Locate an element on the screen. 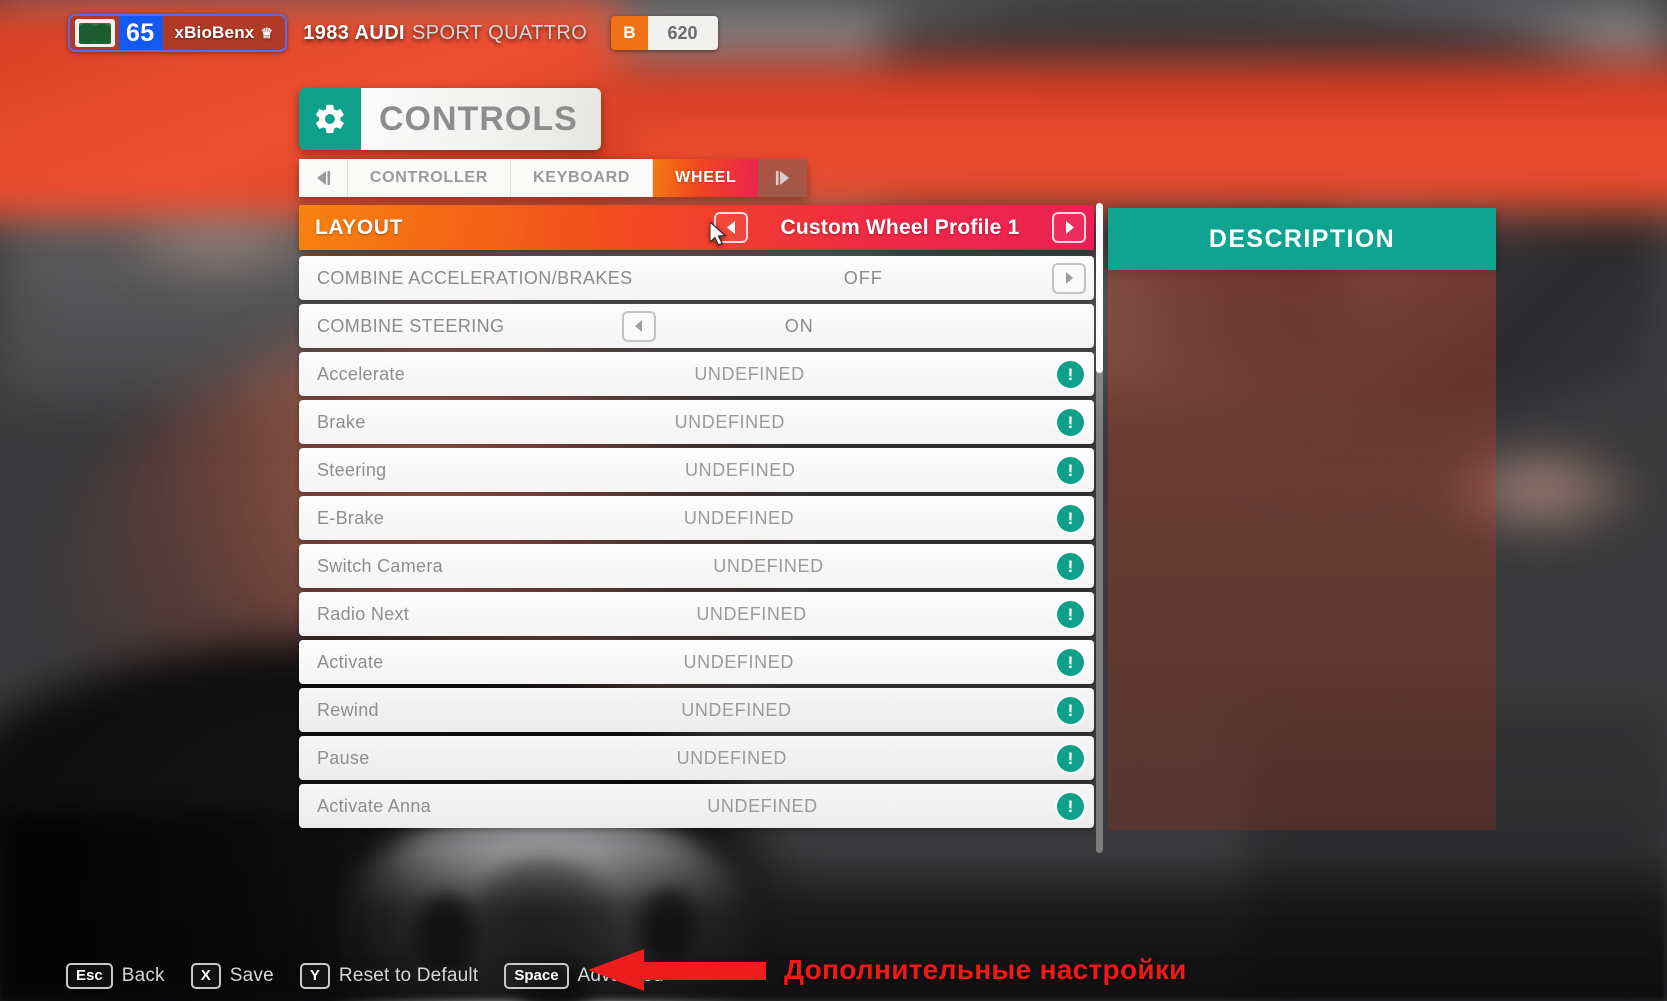  prompt-save: X Save is located at coordinates (232, 975).